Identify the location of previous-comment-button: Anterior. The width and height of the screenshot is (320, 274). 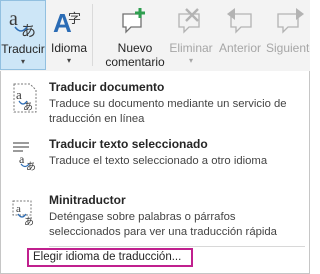
(240, 35).